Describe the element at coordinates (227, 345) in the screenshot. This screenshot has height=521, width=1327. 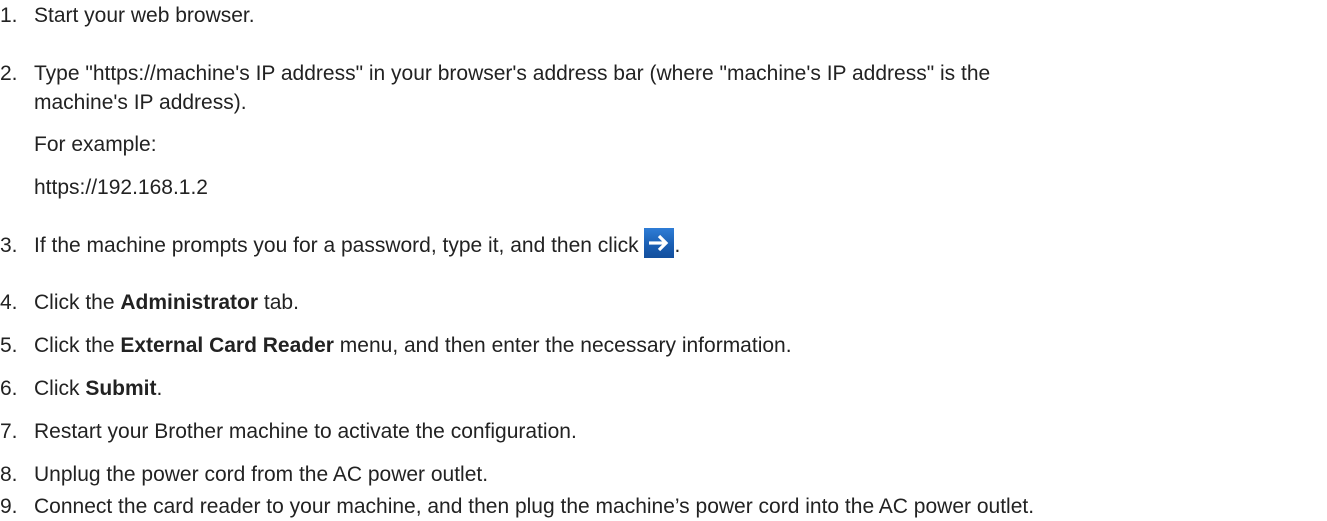
I see `menu-name: External Card Reader` at that location.